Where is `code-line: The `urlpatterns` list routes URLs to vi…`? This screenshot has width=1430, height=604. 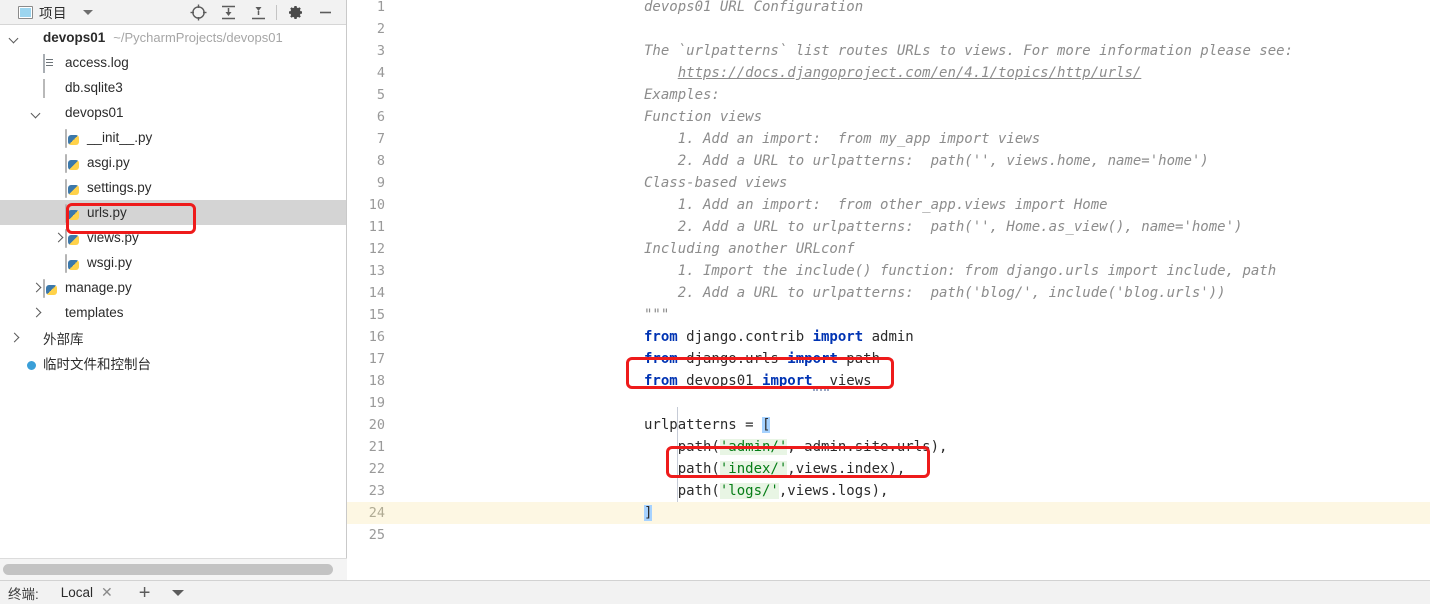 code-line: The `urlpatterns` list routes URLs to vi… is located at coordinates (968, 51).